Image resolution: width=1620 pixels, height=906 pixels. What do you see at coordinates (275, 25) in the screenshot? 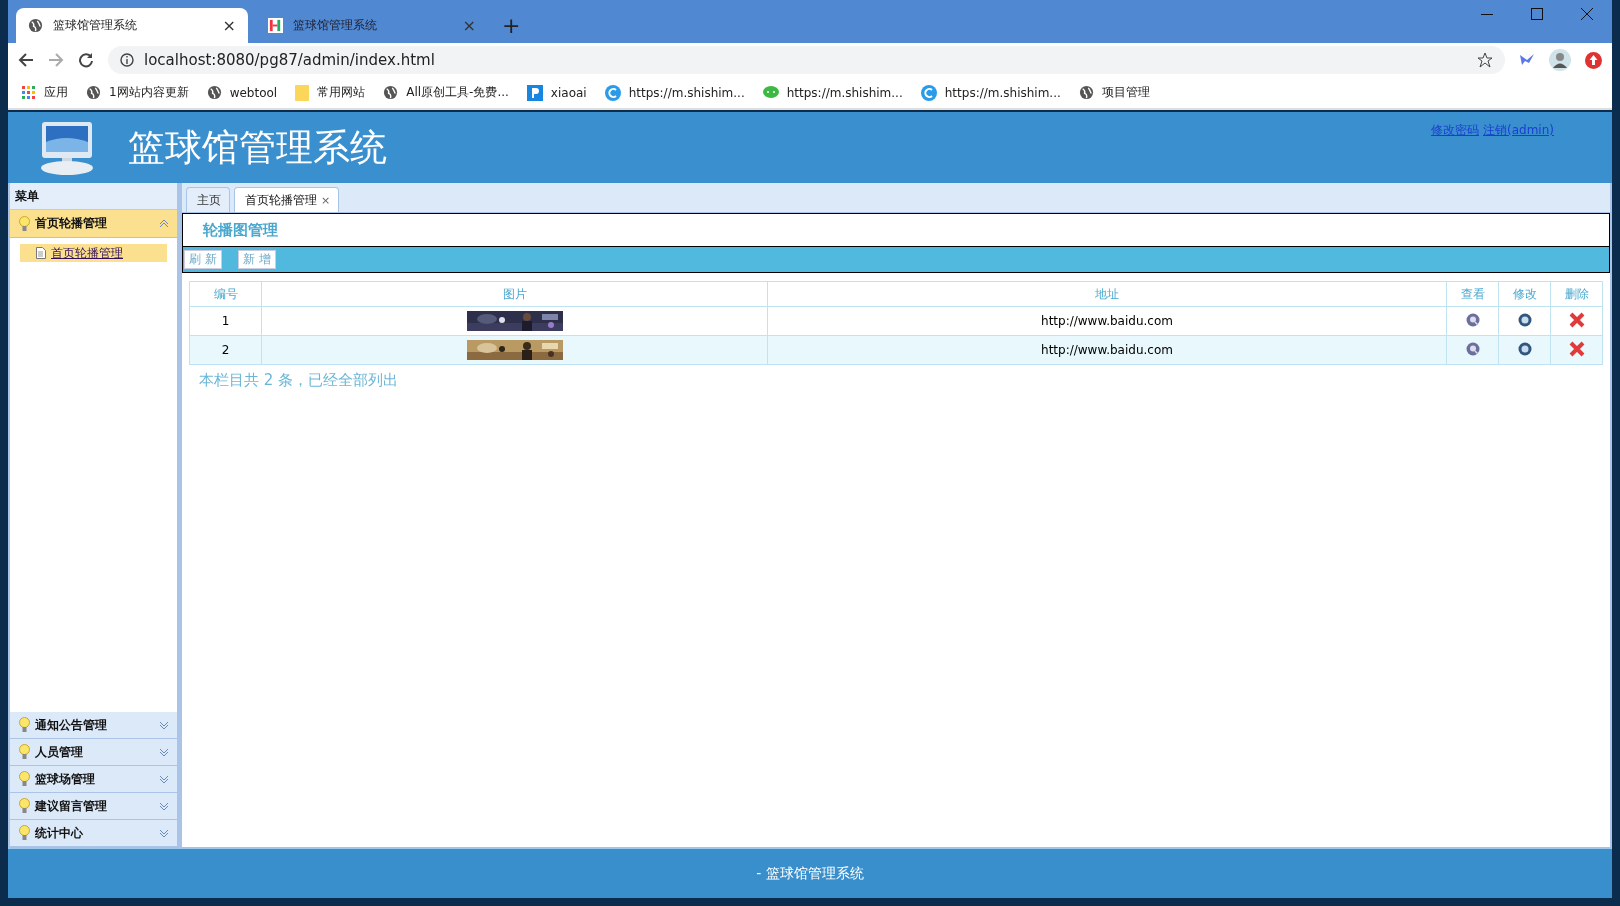
I see `site-logo-icon` at bounding box center [275, 25].